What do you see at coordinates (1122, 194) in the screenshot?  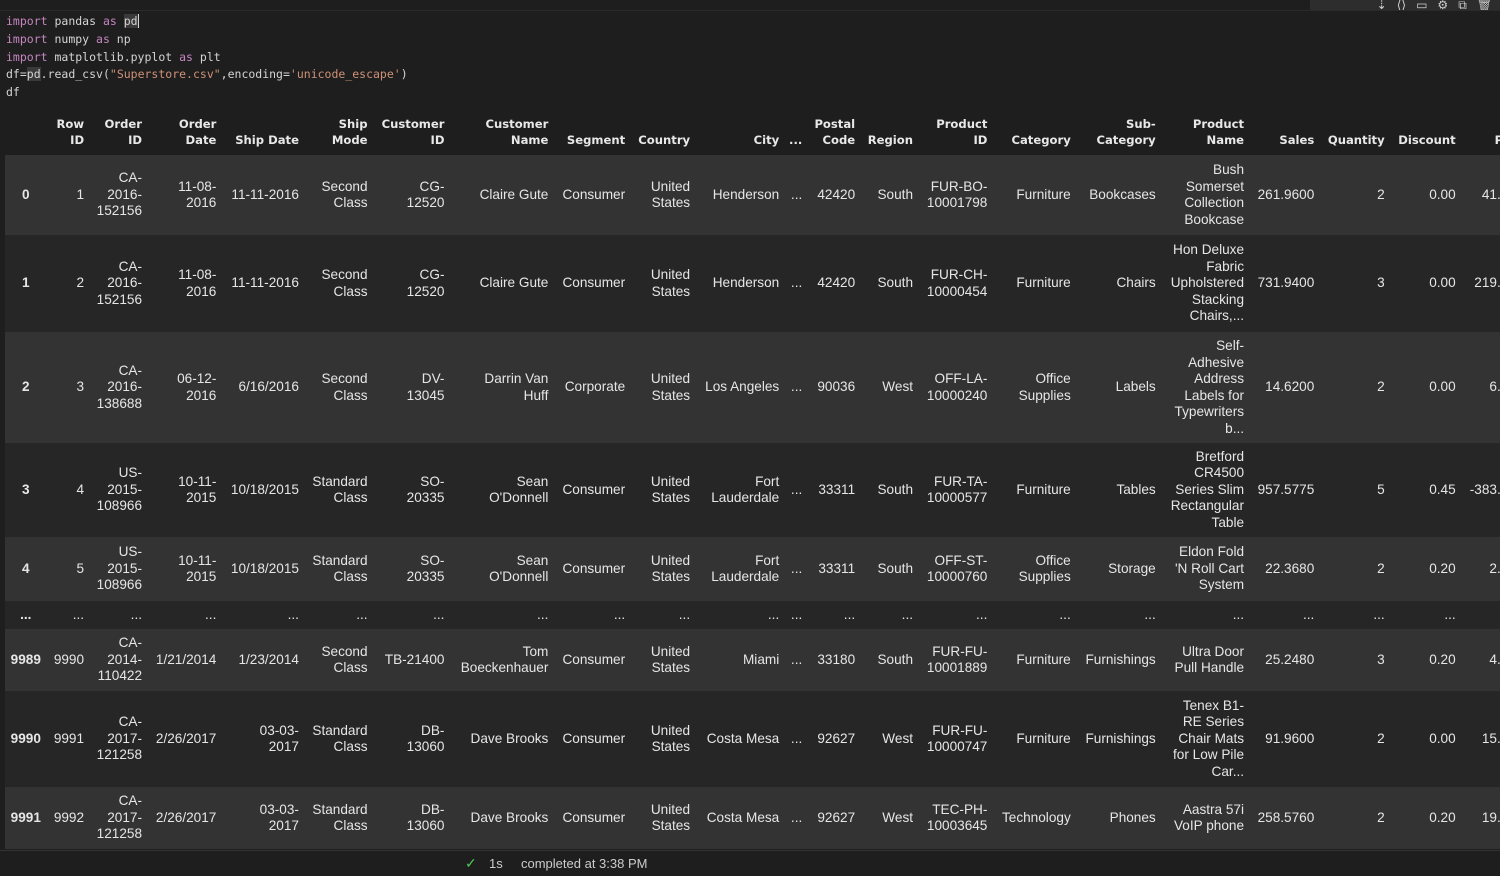 I see `table-cell: Bookcases` at bounding box center [1122, 194].